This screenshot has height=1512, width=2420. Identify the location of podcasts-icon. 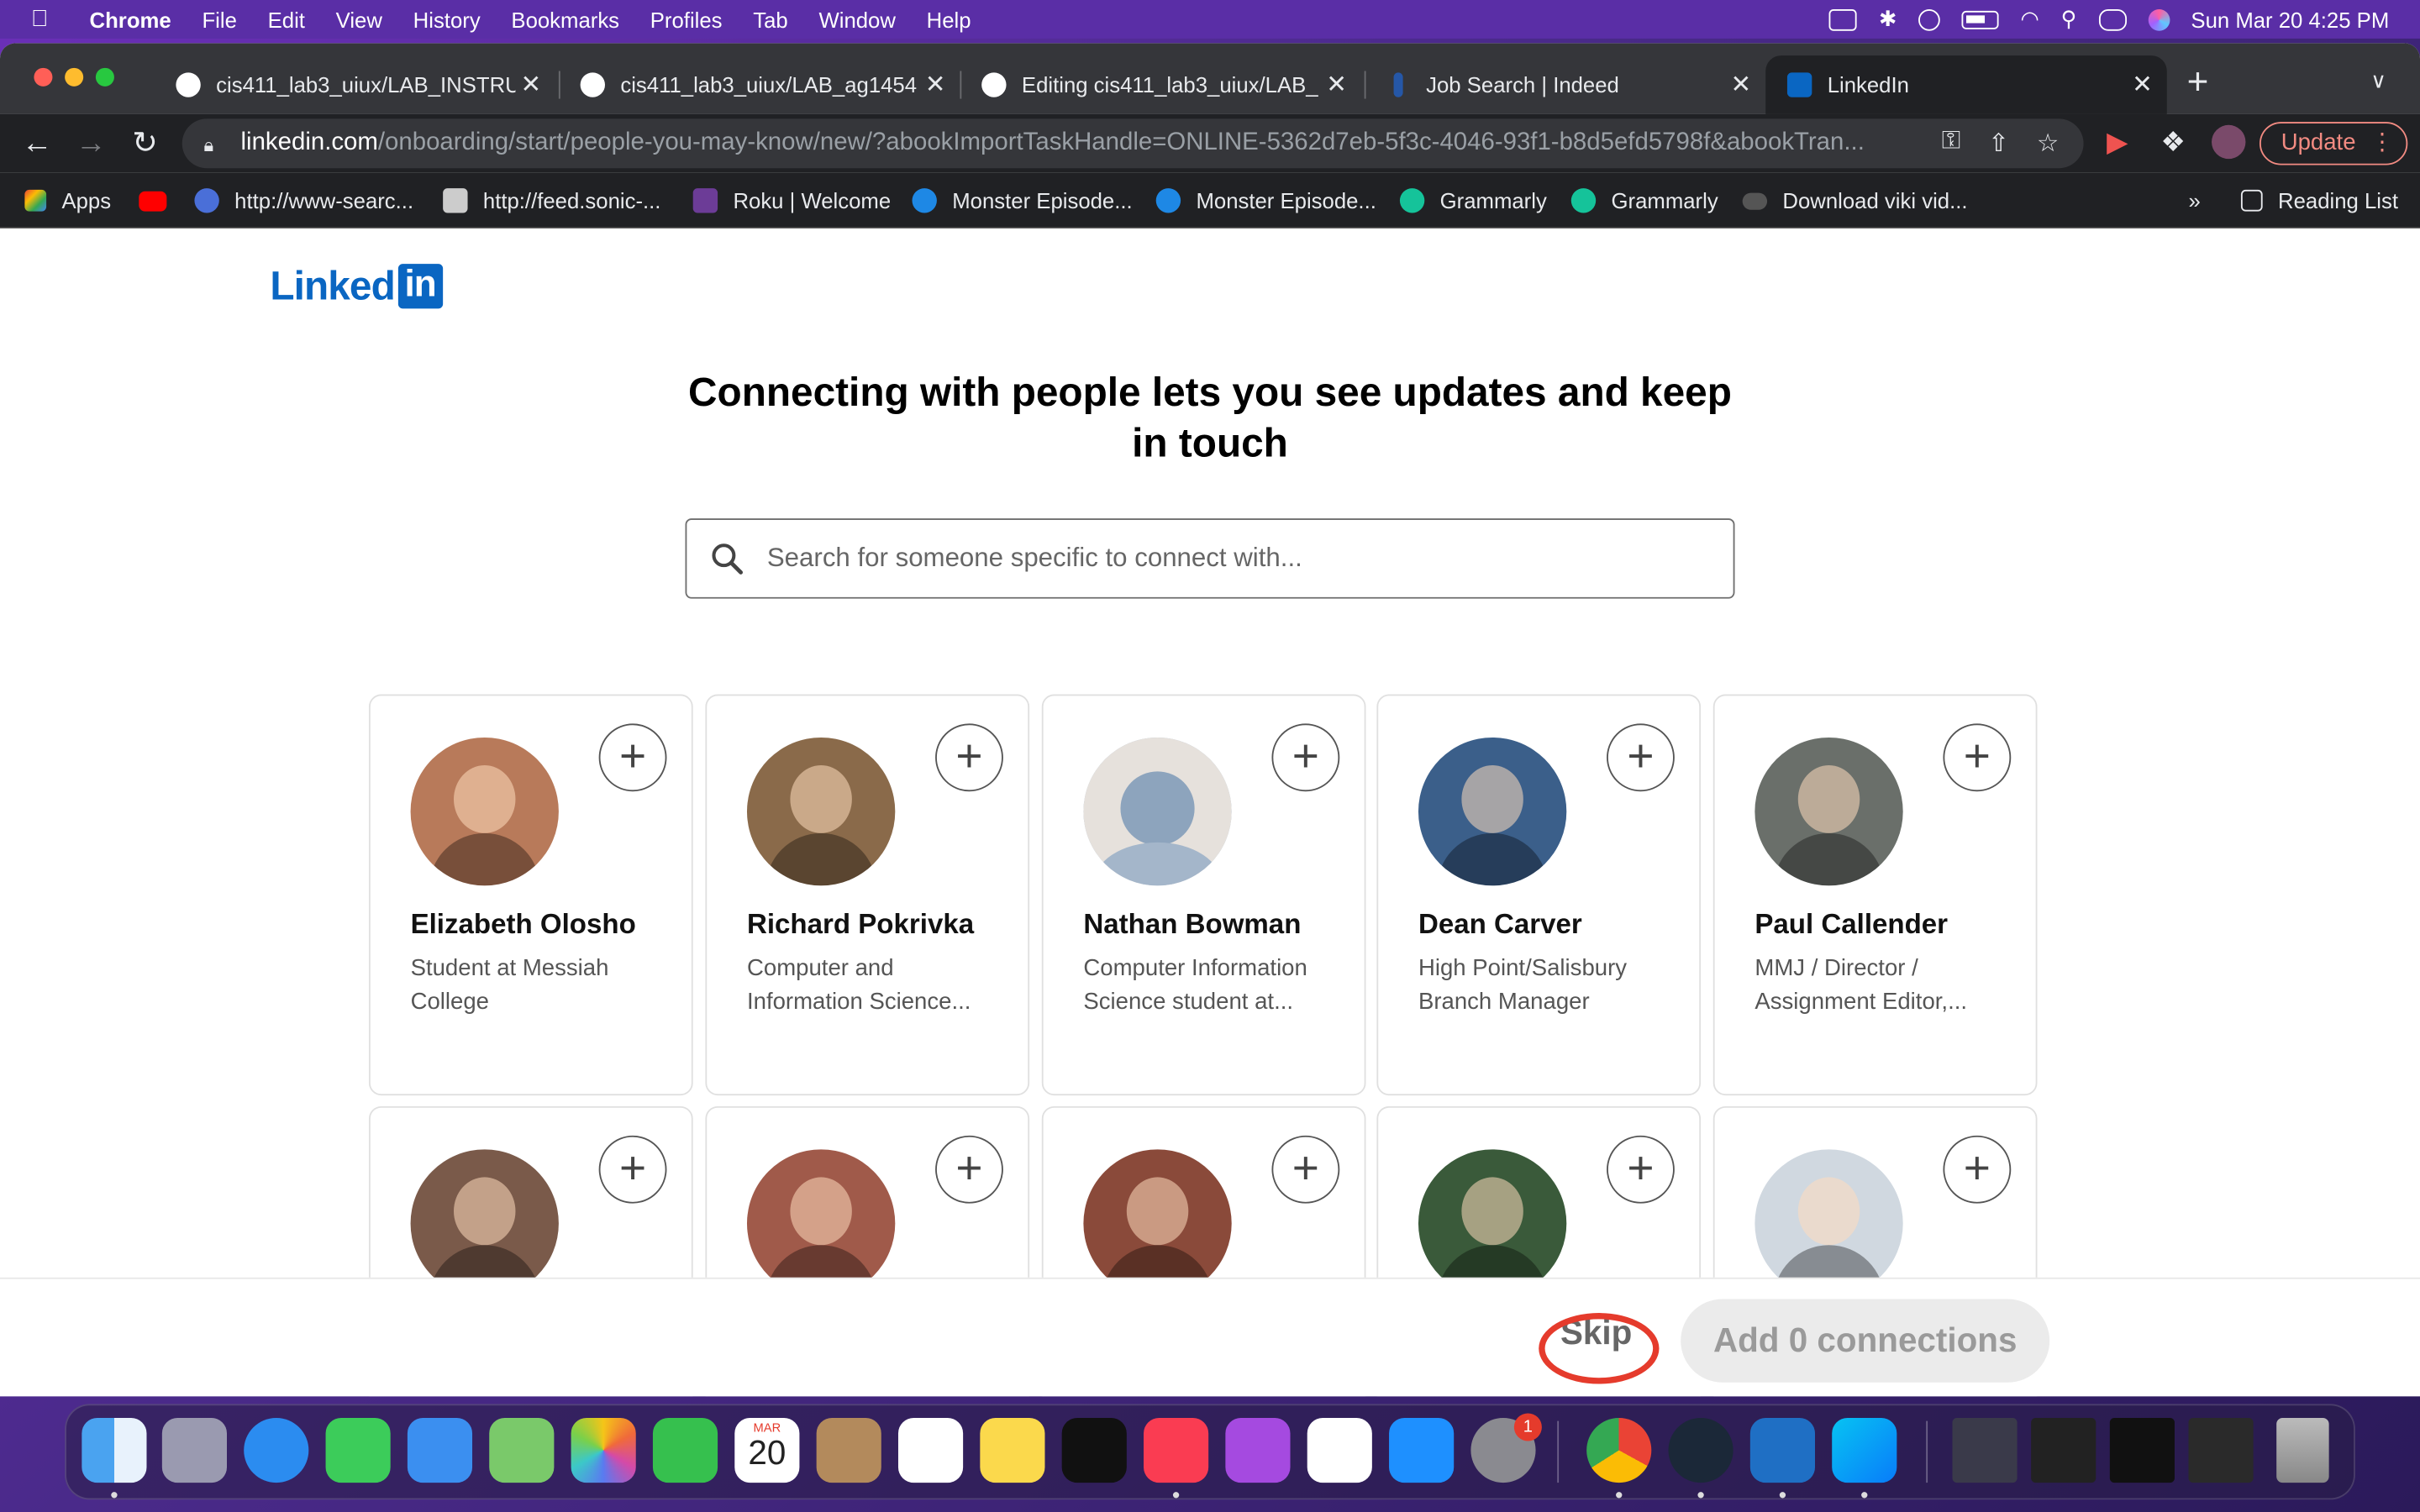
(1258, 1450).